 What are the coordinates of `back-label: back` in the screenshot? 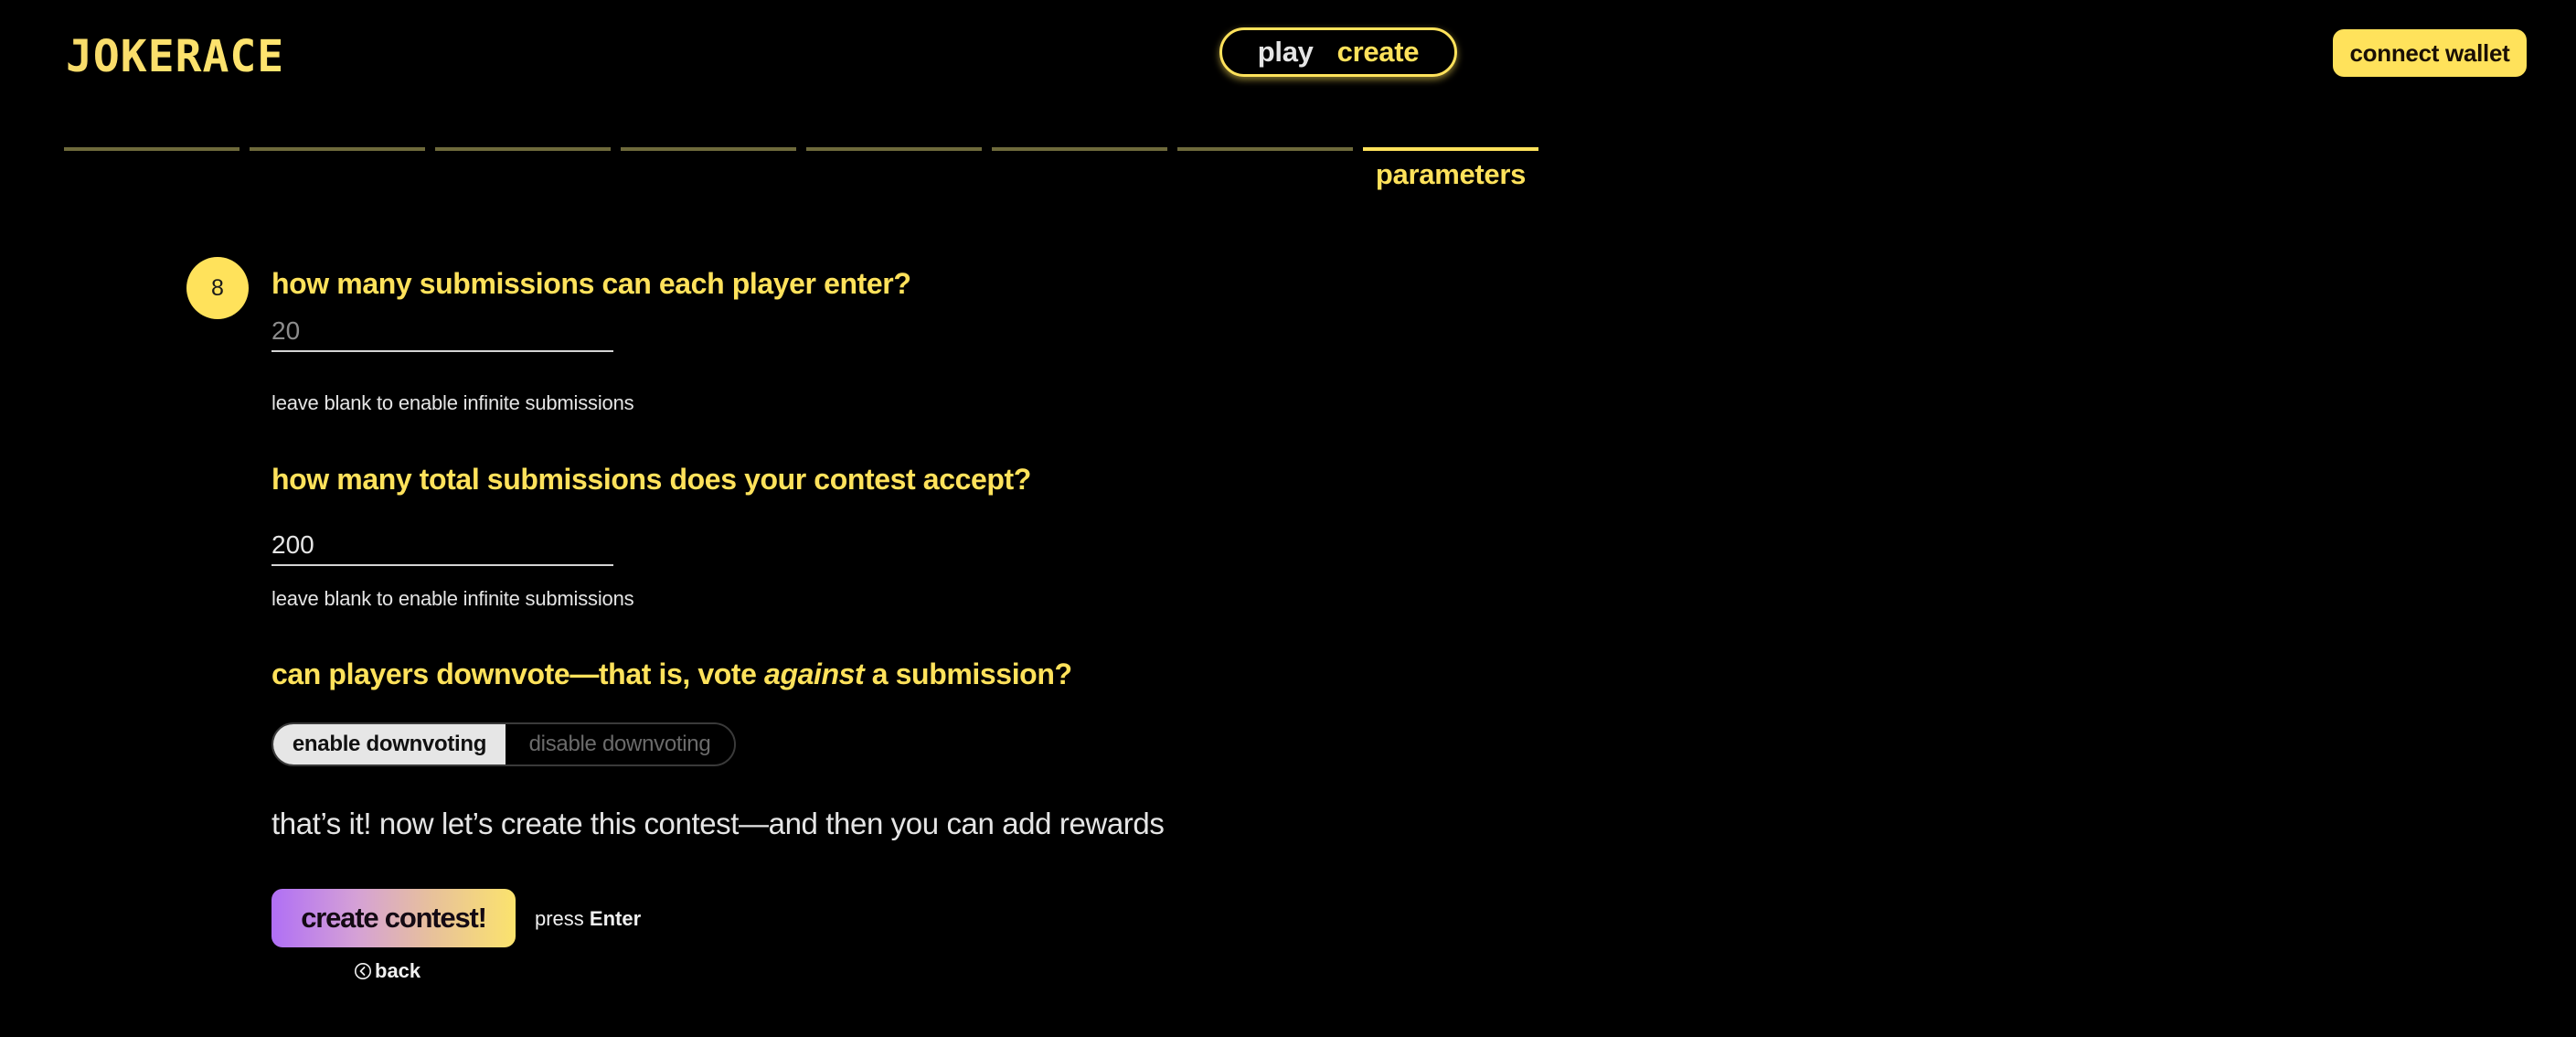 It's located at (398, 970).